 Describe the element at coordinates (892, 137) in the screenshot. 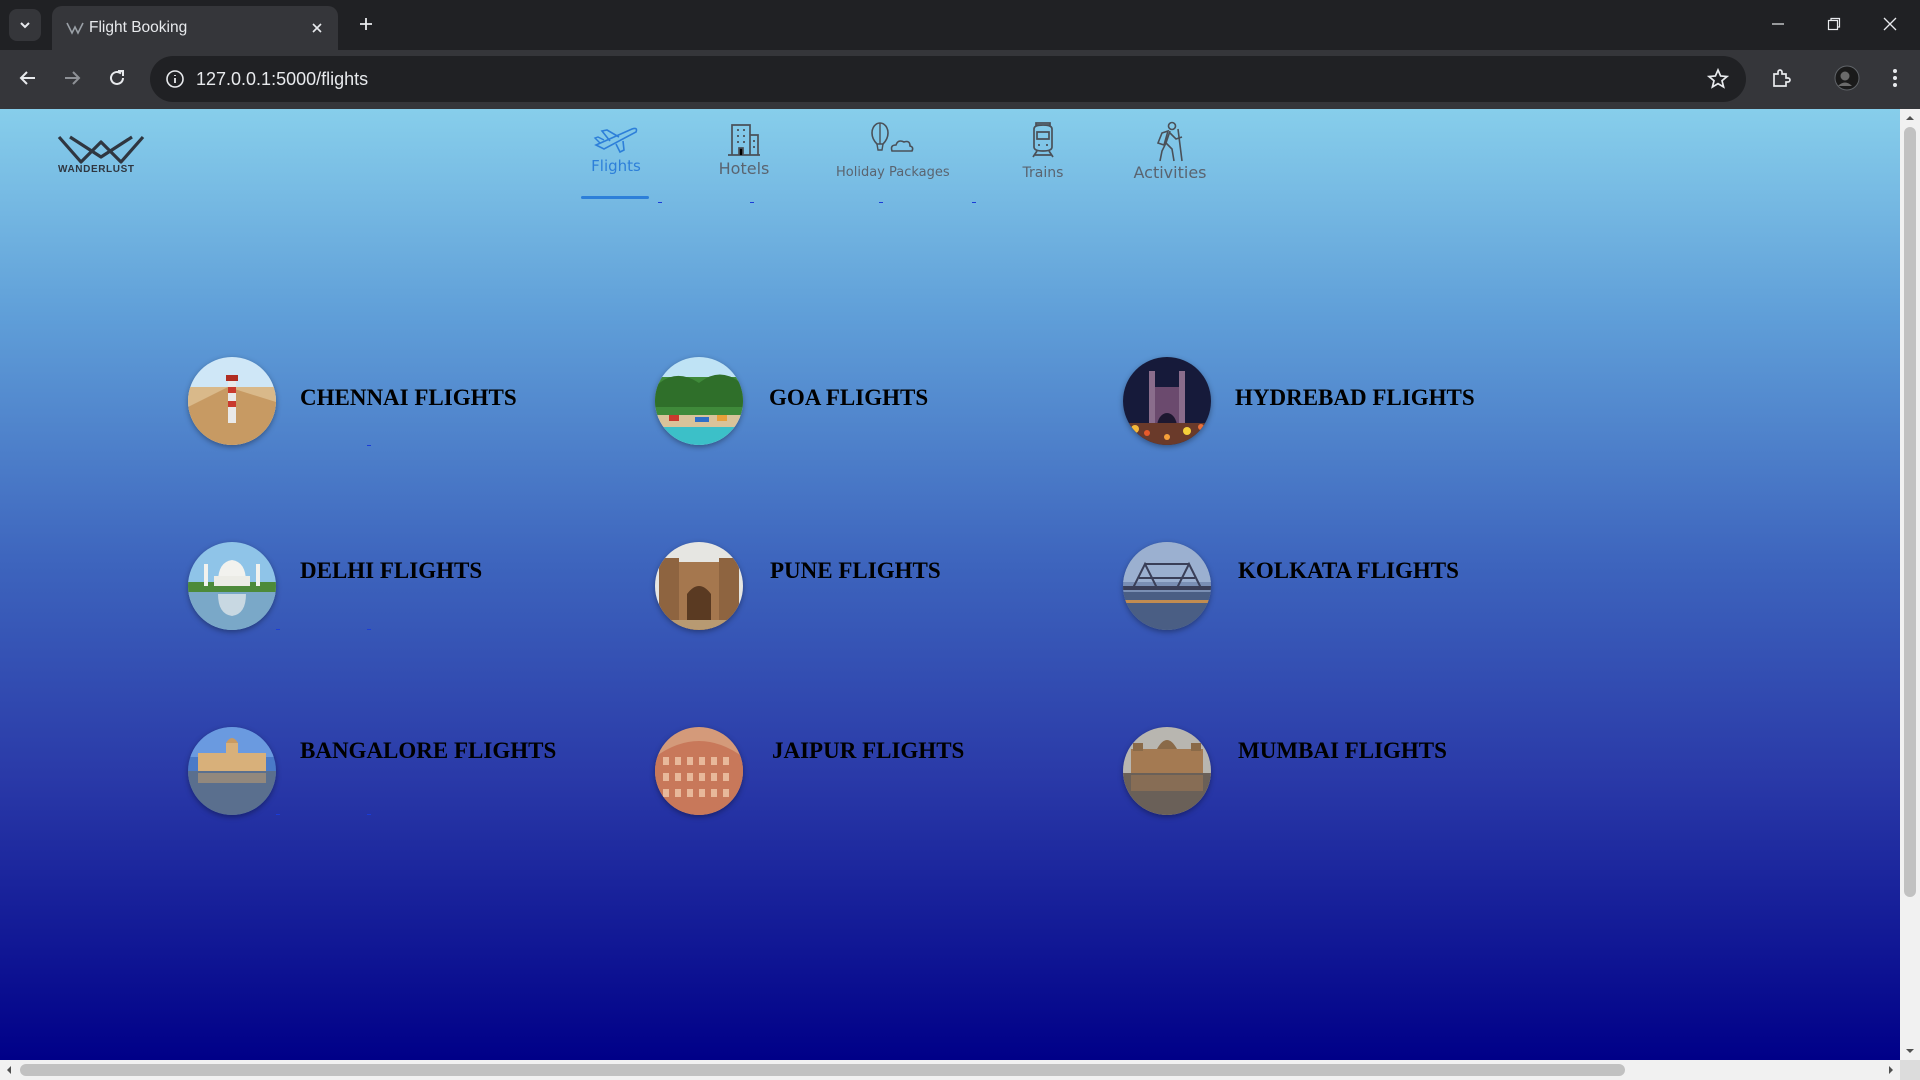

I see `hot-air-balloon-icon` at that location.